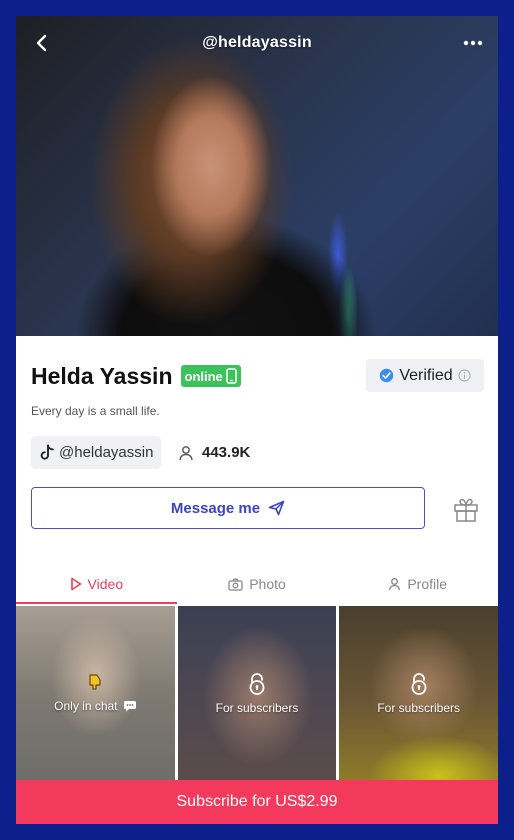 This screenshot has width=514, height=840. I want to click on tiktok-handle-chip: @heldayassin, so click(96, 452).